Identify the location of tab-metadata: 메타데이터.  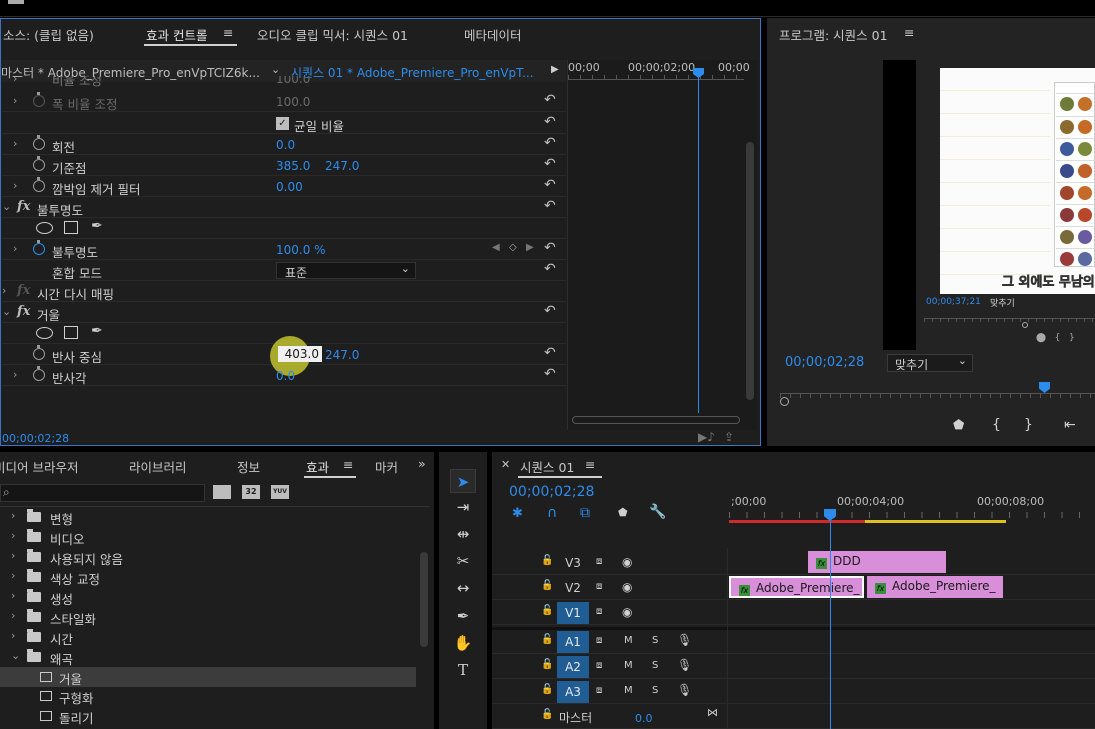
(493, 34).